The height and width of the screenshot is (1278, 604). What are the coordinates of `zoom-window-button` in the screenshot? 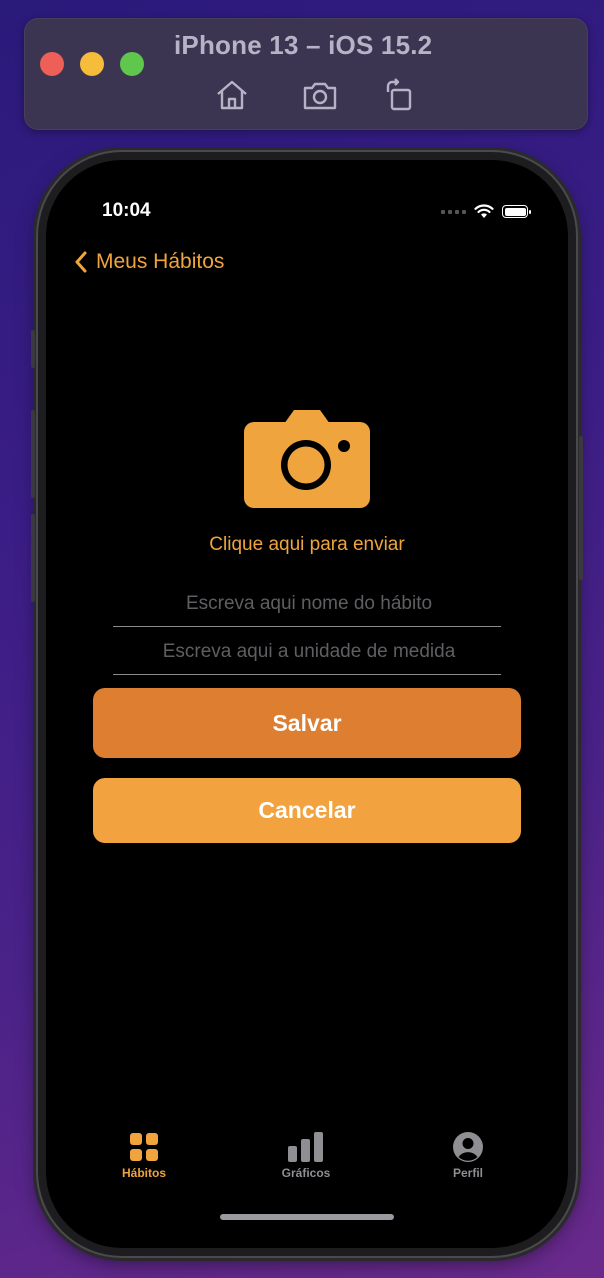 It's located at (132, 64).